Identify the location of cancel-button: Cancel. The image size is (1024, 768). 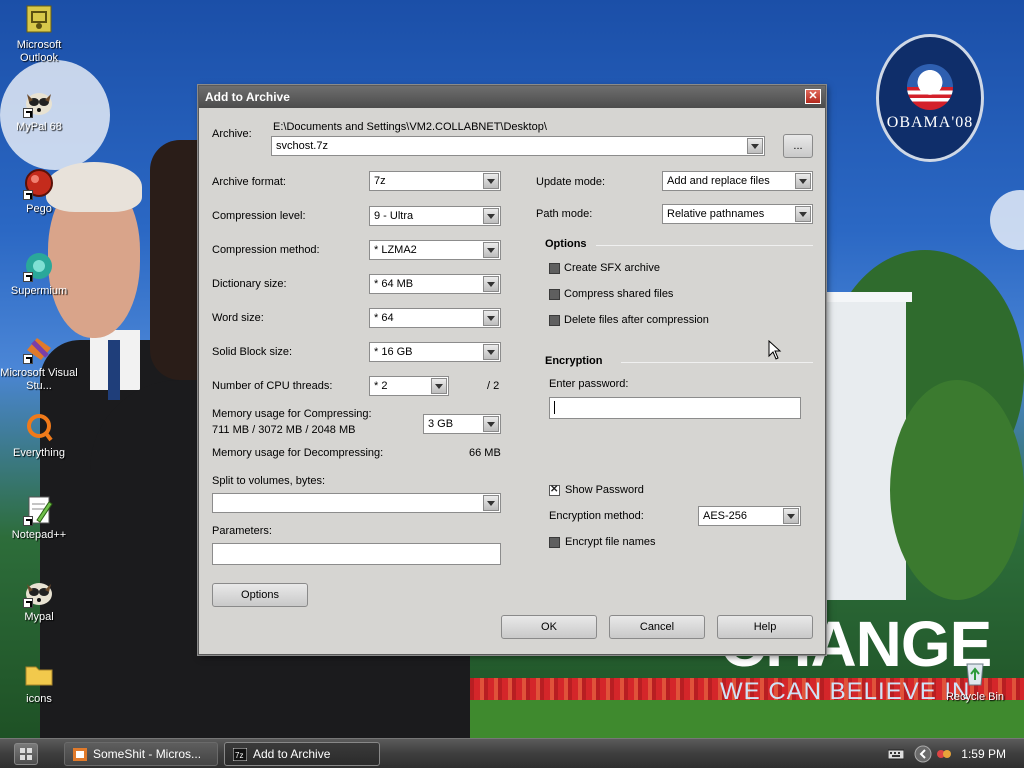
(657, 627).